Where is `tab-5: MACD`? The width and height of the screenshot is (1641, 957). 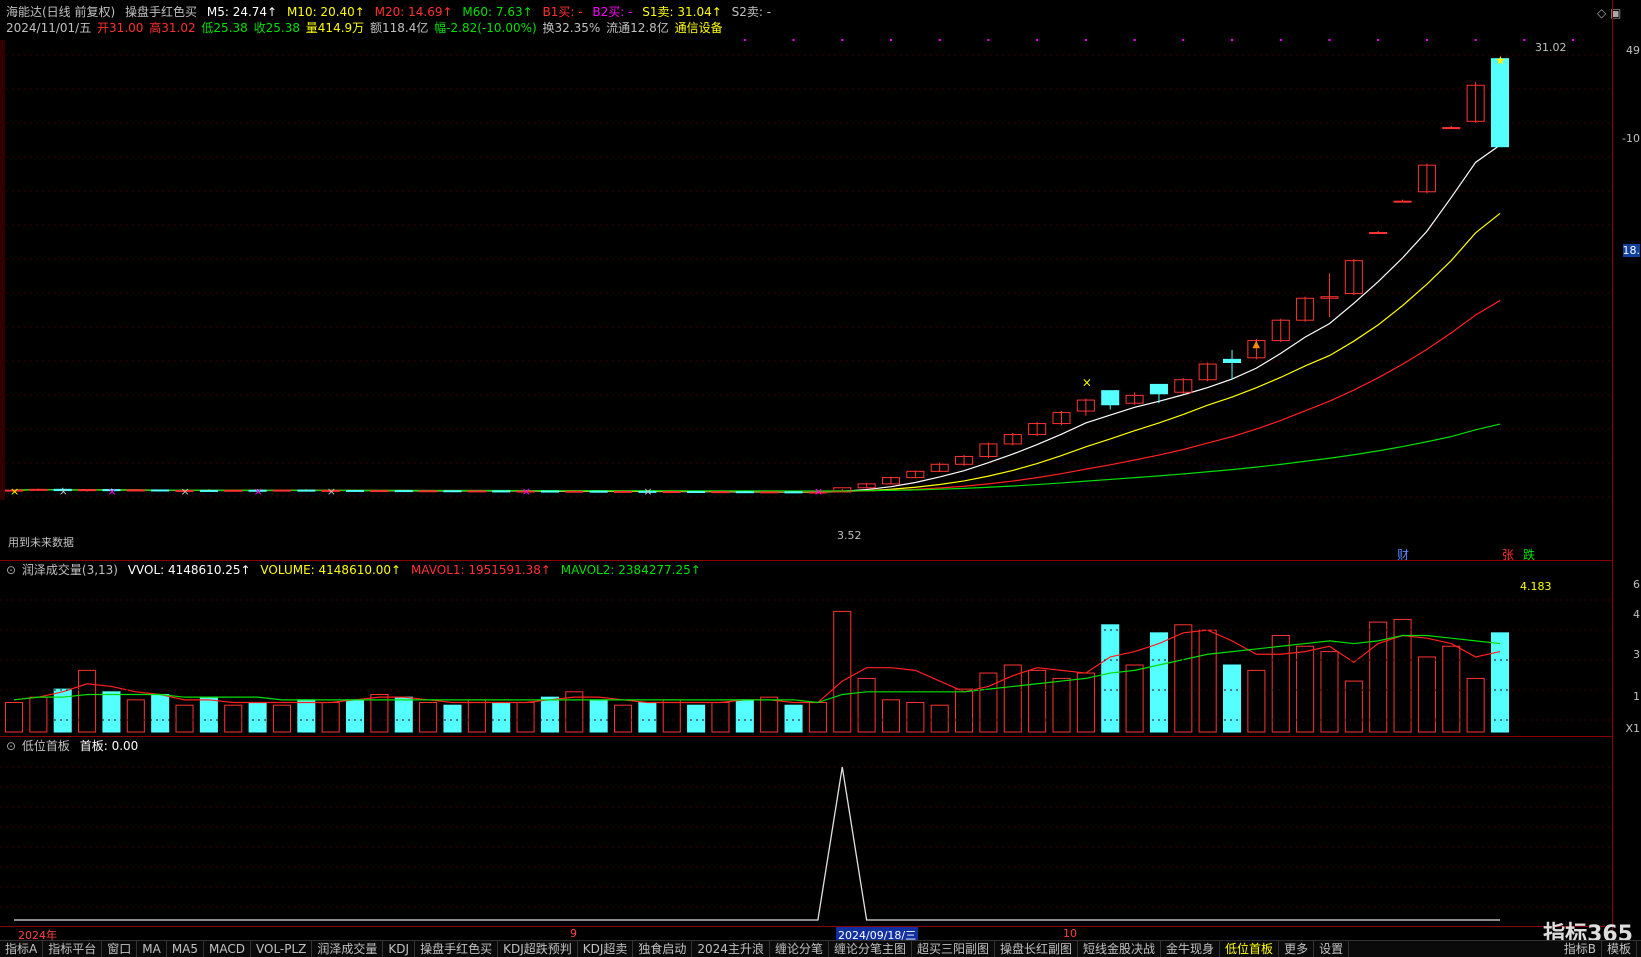
tab-5: MACD is located at coordinates (227, 949).